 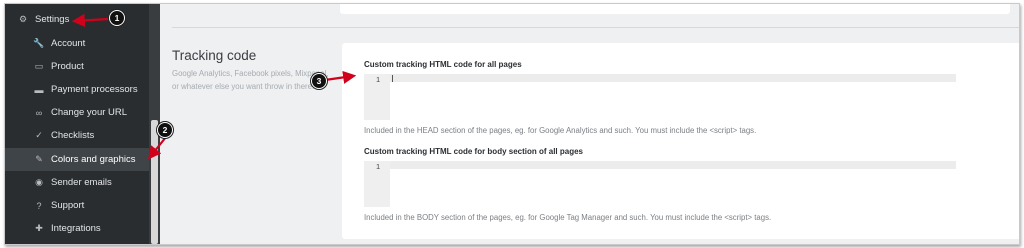 I want to click on callout-2-arrow, so click(x=157, y=148).